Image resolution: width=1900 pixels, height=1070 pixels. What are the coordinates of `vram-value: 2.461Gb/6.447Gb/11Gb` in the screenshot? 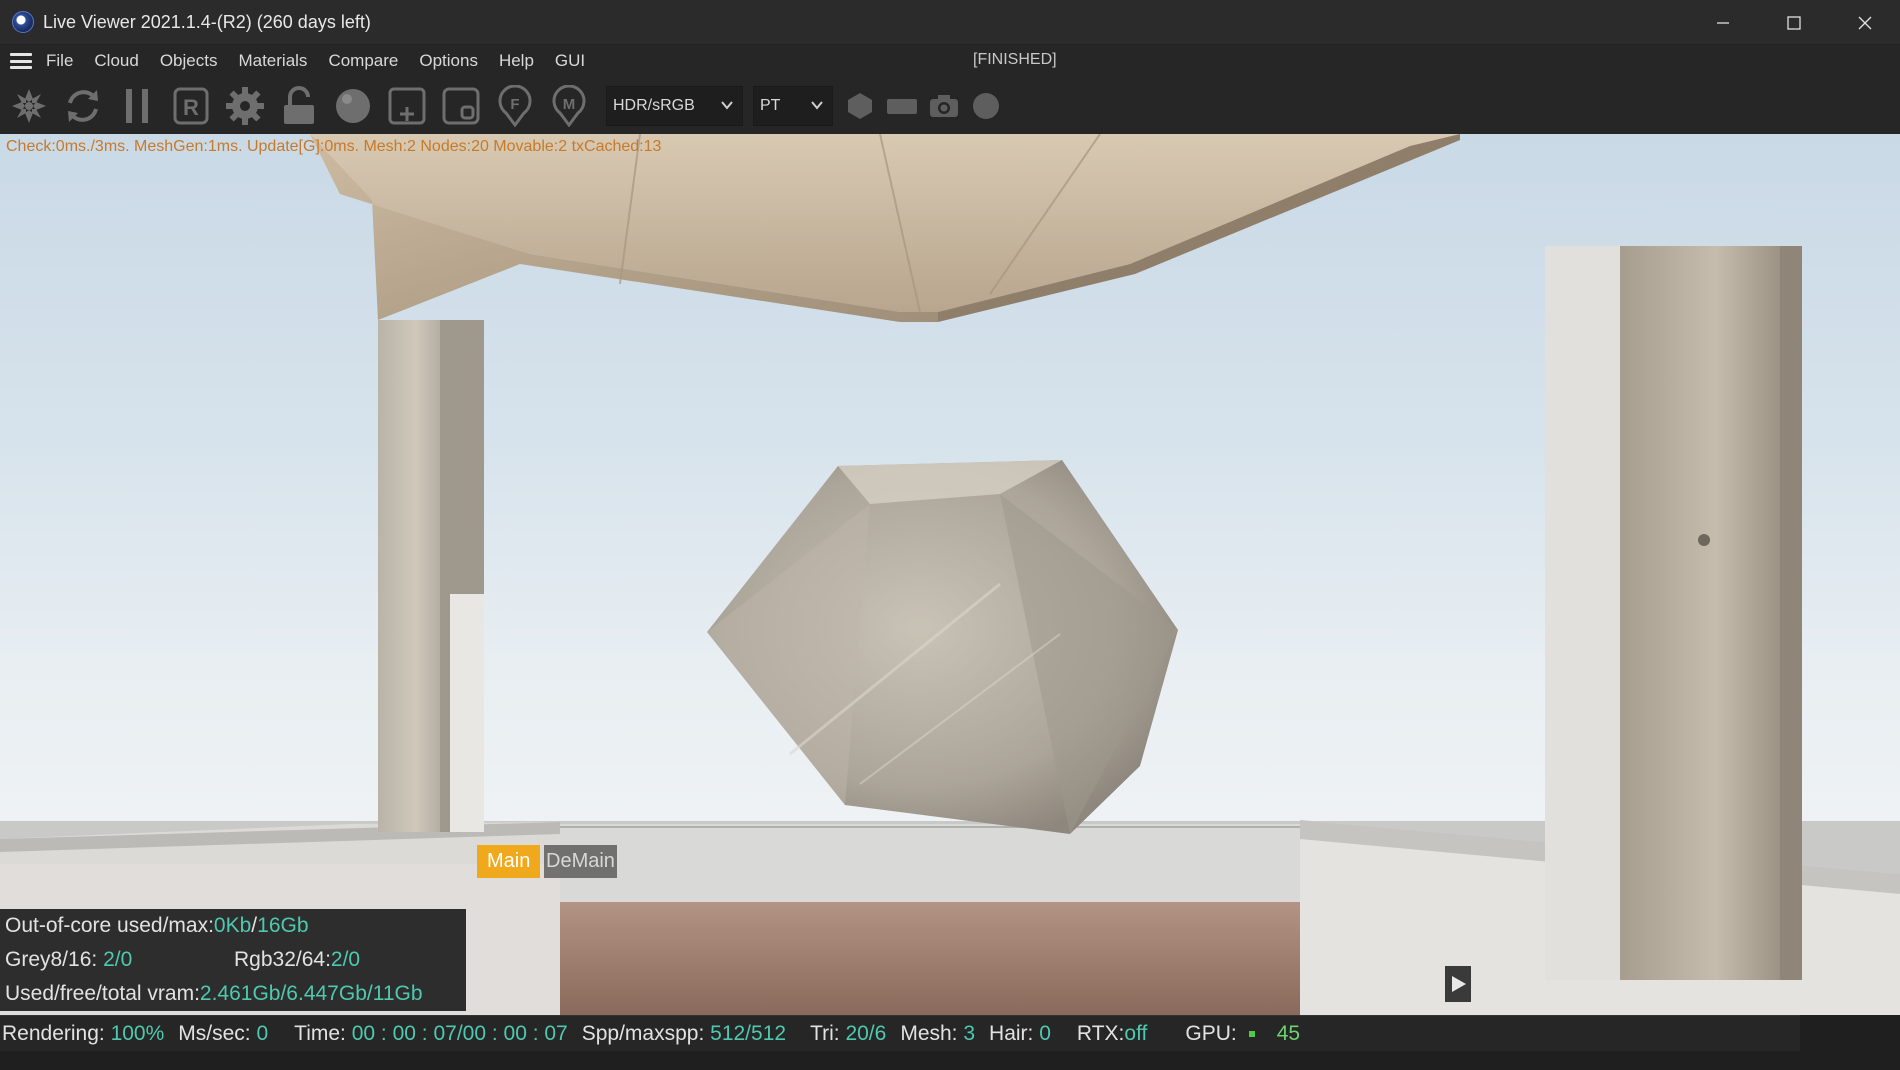 It's located at (311, 993).